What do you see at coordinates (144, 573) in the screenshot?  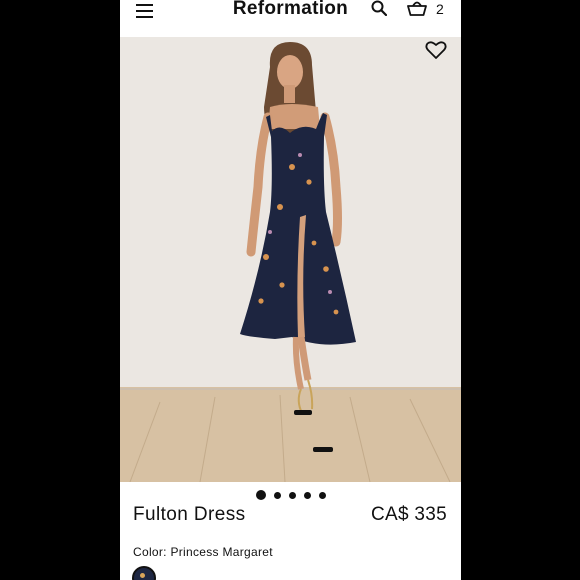 I see `color-swatch` at bounding box center [144, 573].